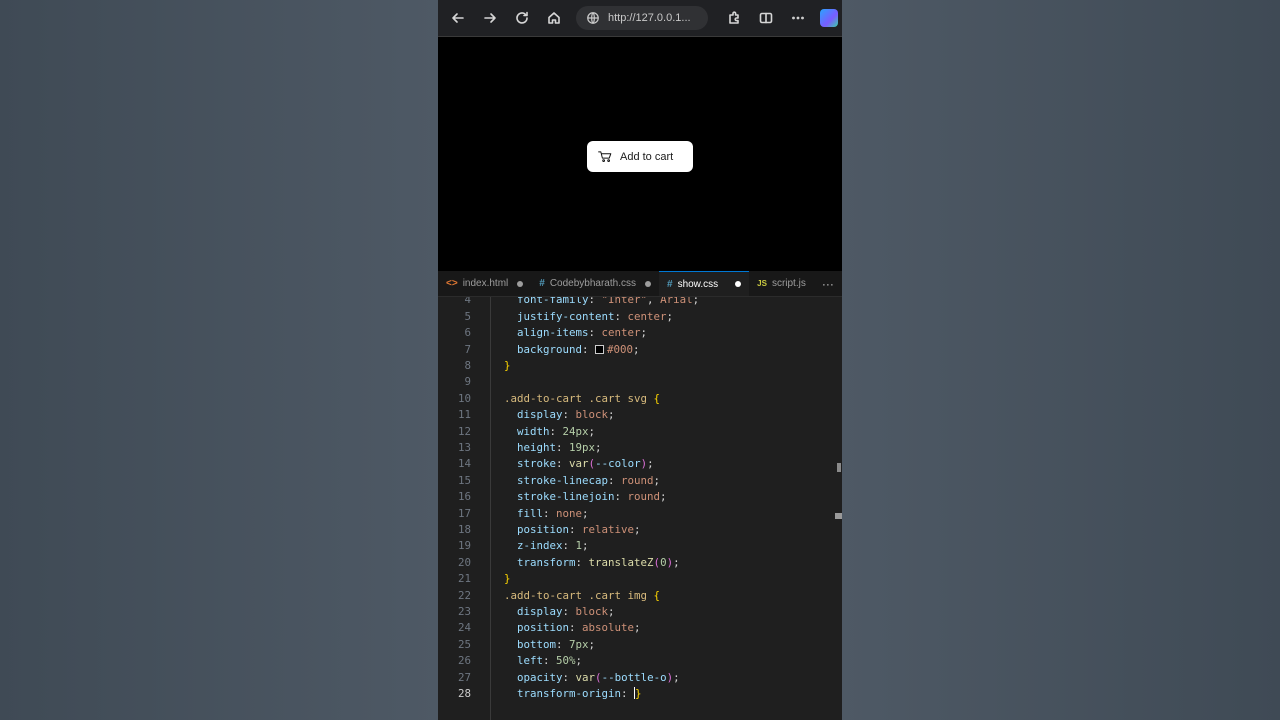 The width and height of the screenshot is (1280, 720). Describe the element at coordinates (640, 612) in the screenshot. I see `code-line: 23 display: block;` at that location.